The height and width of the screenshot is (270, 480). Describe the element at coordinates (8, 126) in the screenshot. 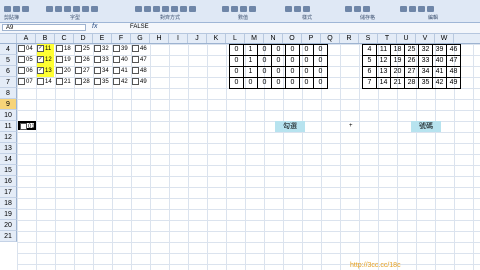

I see `row-header: 11` at that location.